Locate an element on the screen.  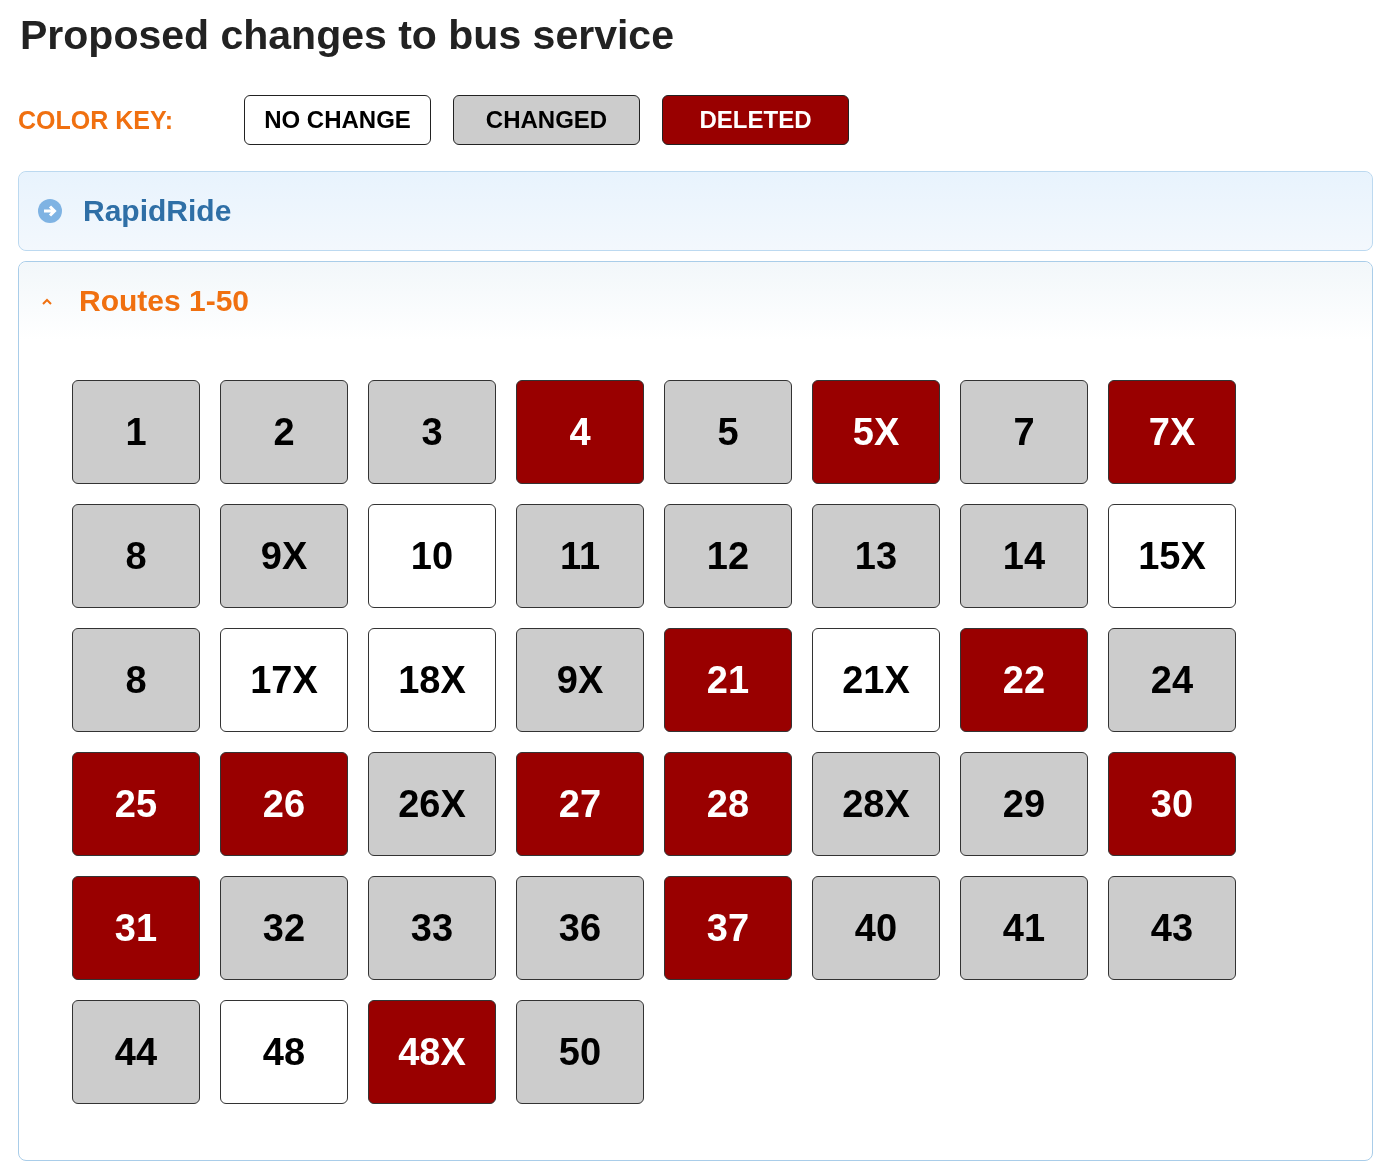
route-tile: 44 is located at coordinates (136, 1052).